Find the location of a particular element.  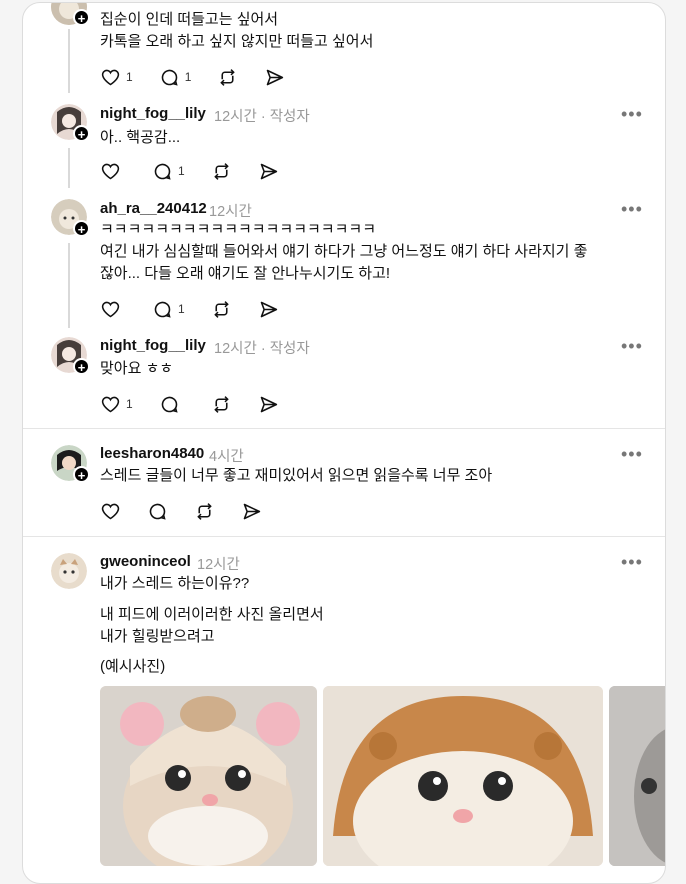

post-text-line3: (예시사진) is located at coordinates (133, 666).